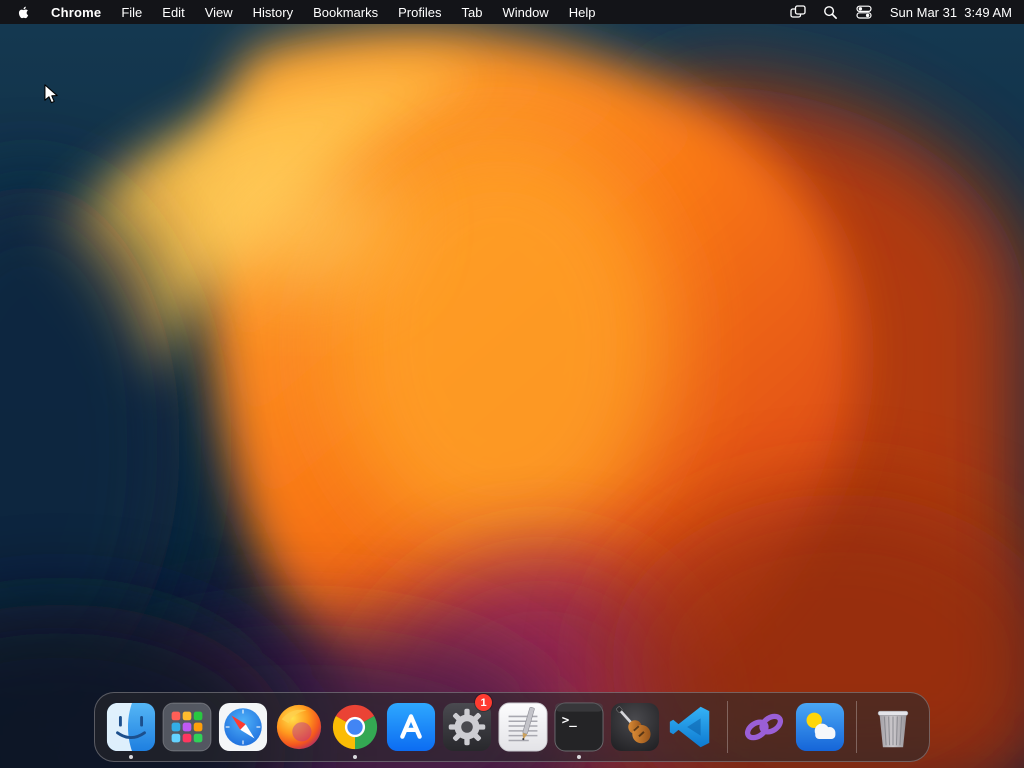 The width and height of the screenshot is (1024, 768). I want to click on dock-item-launchpad, so click(187, 727).